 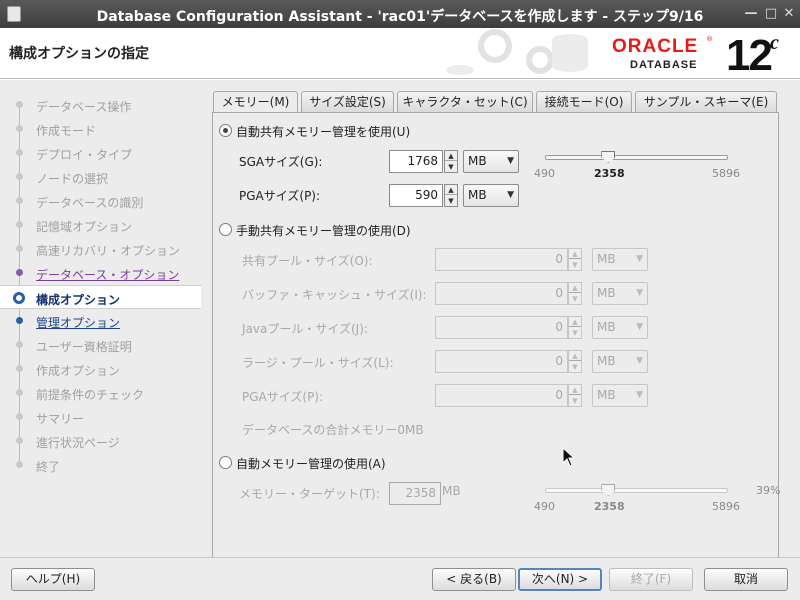 I want to click on java-pool-size-input: 0, so click(x=501, y=327).